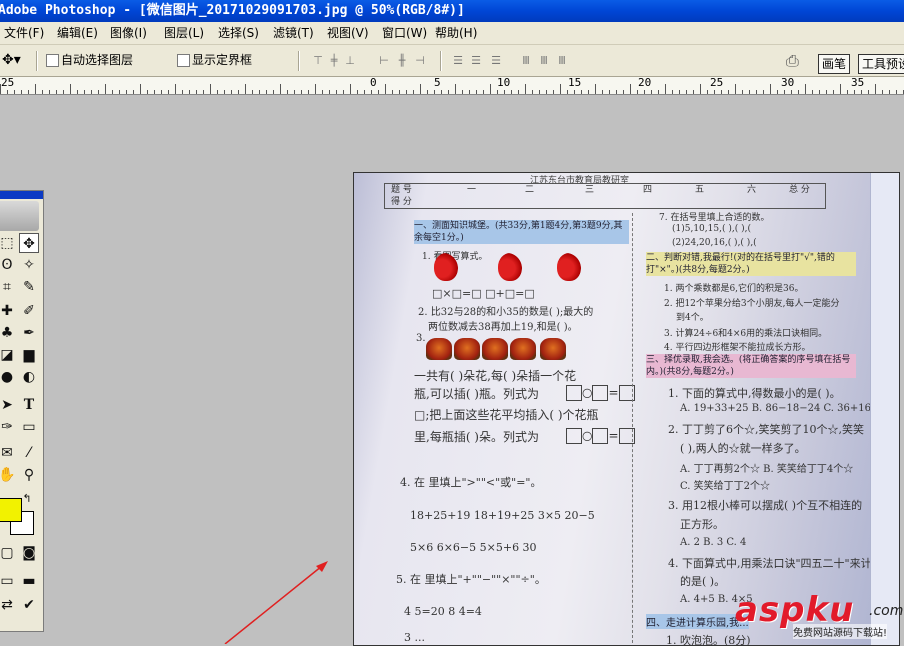  I want to click on distribute-left-icon: Ⅲ, so click(526, 61).